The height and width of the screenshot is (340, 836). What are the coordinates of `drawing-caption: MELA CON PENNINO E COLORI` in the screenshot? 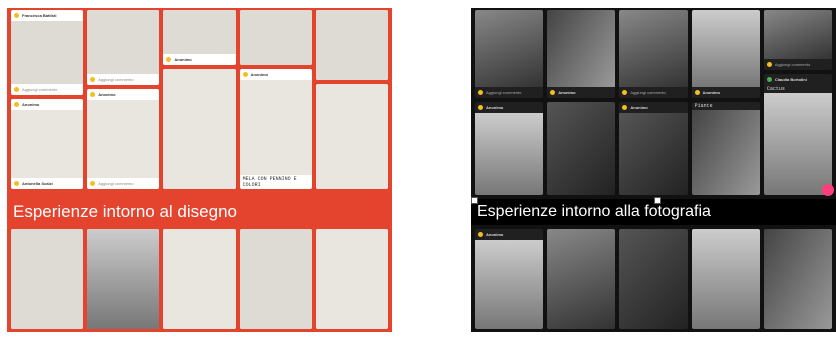 It's located at (269, 182).